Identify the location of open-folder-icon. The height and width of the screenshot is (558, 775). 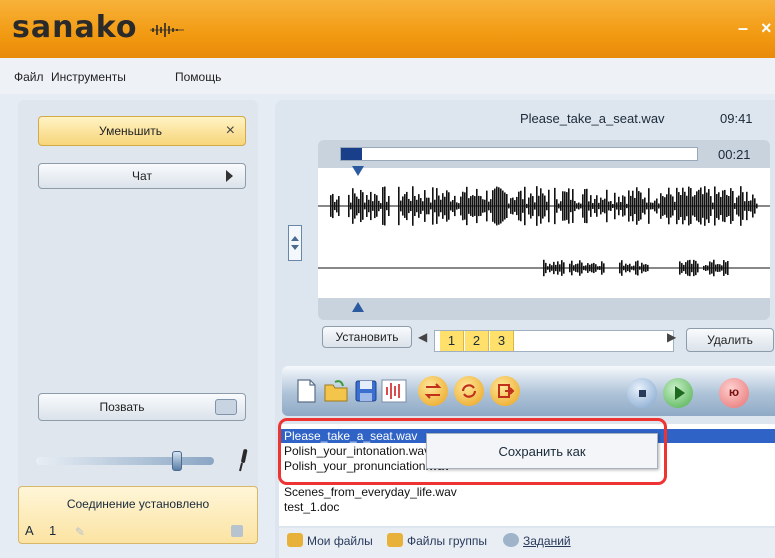
(336, 391).